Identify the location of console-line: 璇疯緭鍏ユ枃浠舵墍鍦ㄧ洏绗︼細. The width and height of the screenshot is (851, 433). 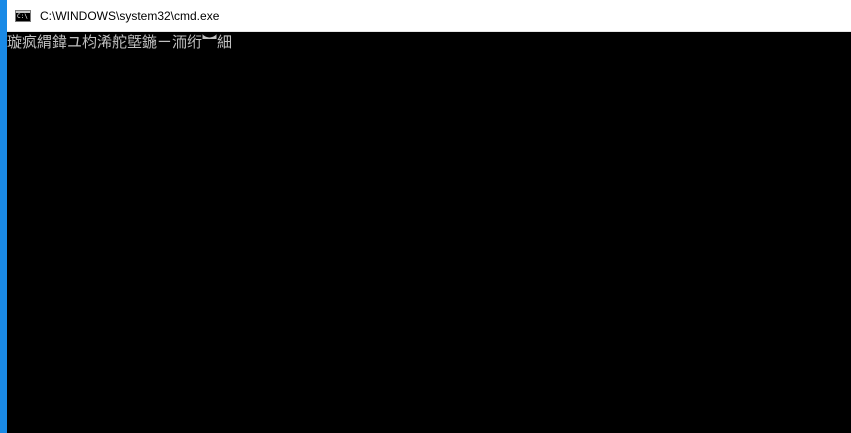
(120, 42).